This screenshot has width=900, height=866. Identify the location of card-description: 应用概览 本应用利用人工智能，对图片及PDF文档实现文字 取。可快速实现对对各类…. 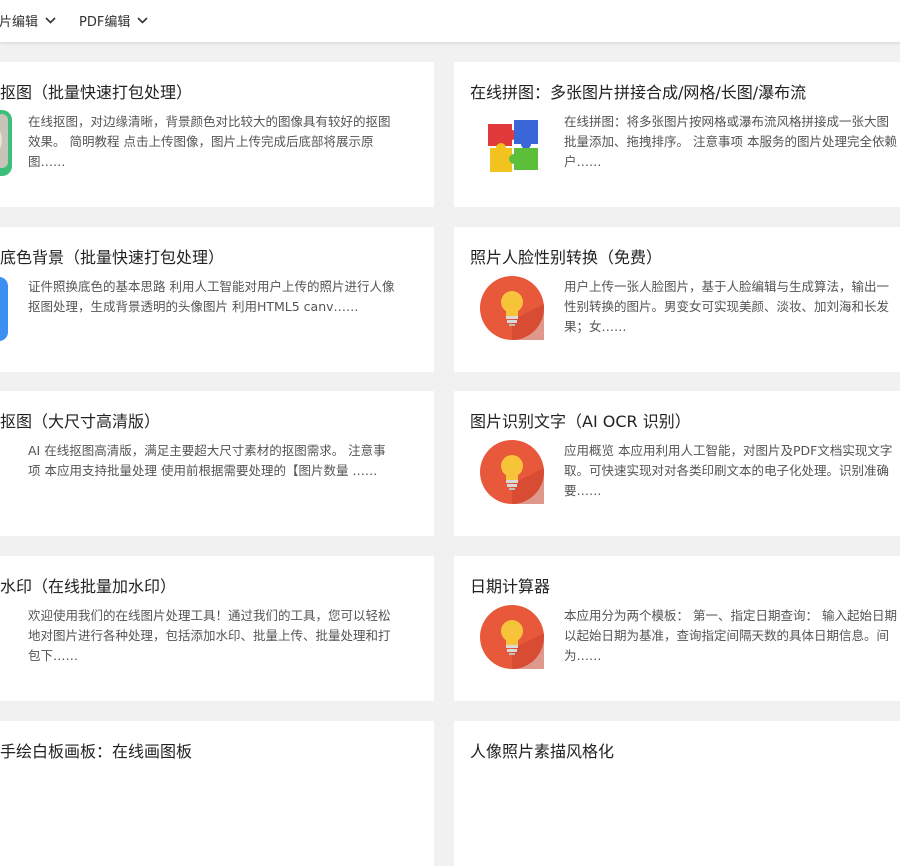
(728, 471).